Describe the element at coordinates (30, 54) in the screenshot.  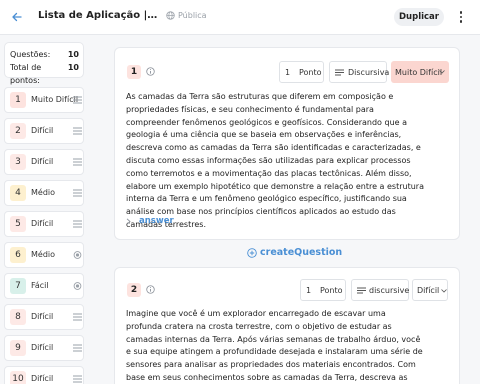
I see `questions-count-label: Questões:` at that location.